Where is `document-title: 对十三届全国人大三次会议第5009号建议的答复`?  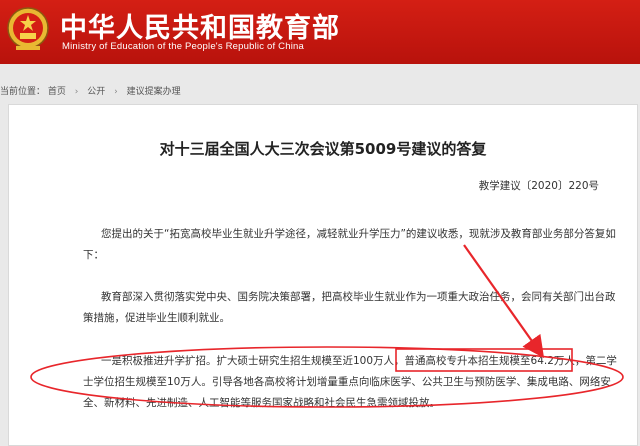
document-title: 对十三届全国人大三次会议第5009号建议的答复 is located at coordinates (323, 149).